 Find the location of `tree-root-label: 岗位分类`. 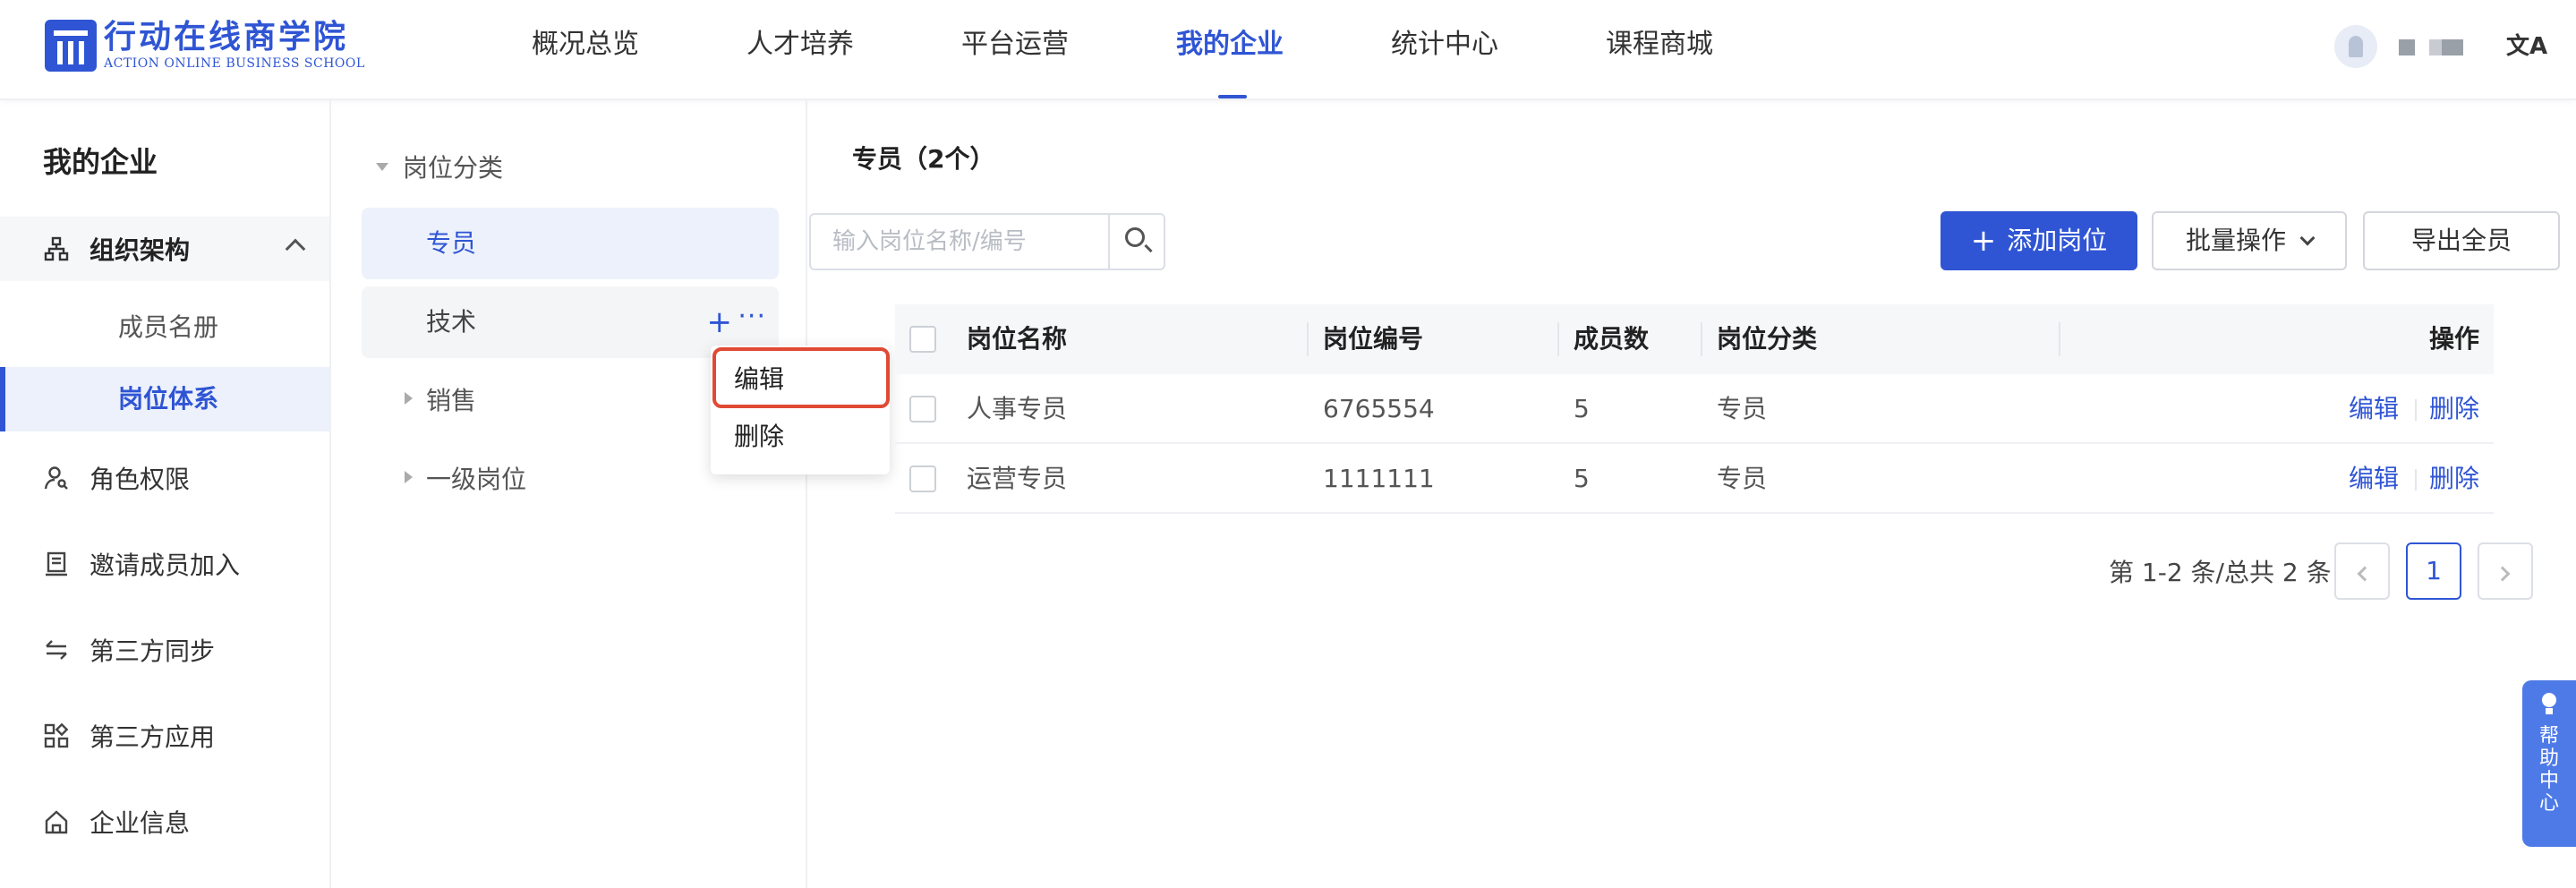

tree-root-label: 岗位分类 is located at coordinates (453, 168).